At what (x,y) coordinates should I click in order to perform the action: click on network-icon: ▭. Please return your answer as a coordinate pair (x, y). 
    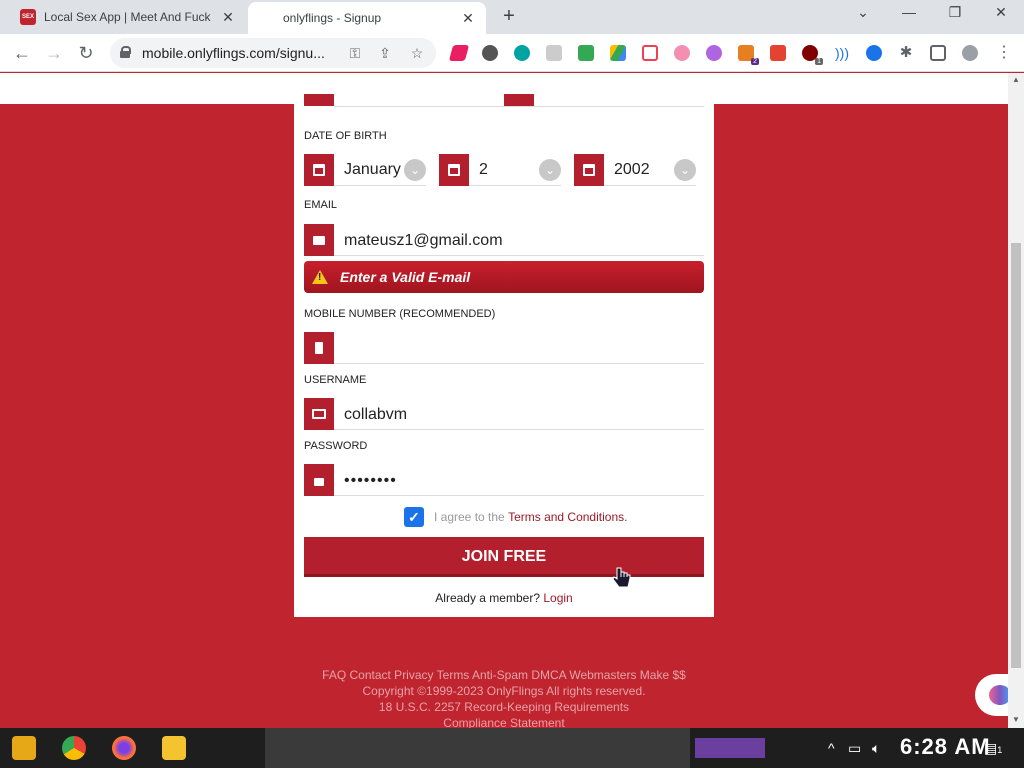
    Looking at the image, I should click on (854, 748).